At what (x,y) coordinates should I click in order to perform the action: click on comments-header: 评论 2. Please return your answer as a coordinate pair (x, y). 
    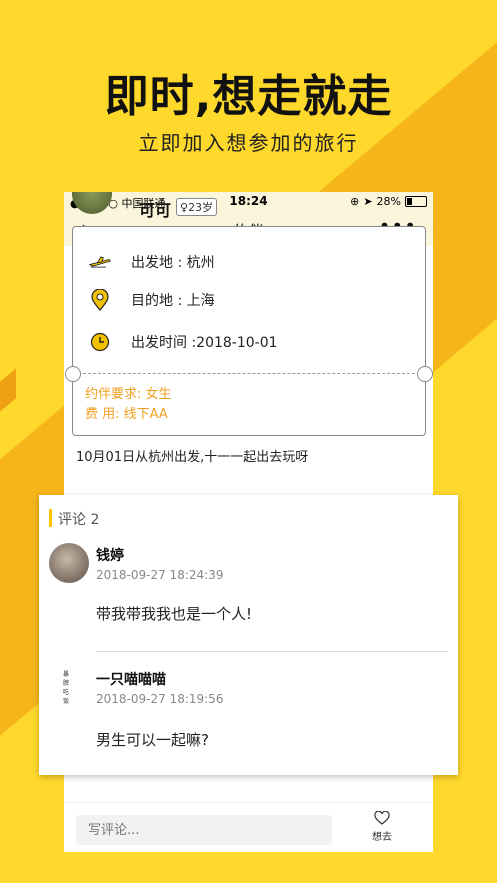
    Looking at the image, I should click on (74, 518).